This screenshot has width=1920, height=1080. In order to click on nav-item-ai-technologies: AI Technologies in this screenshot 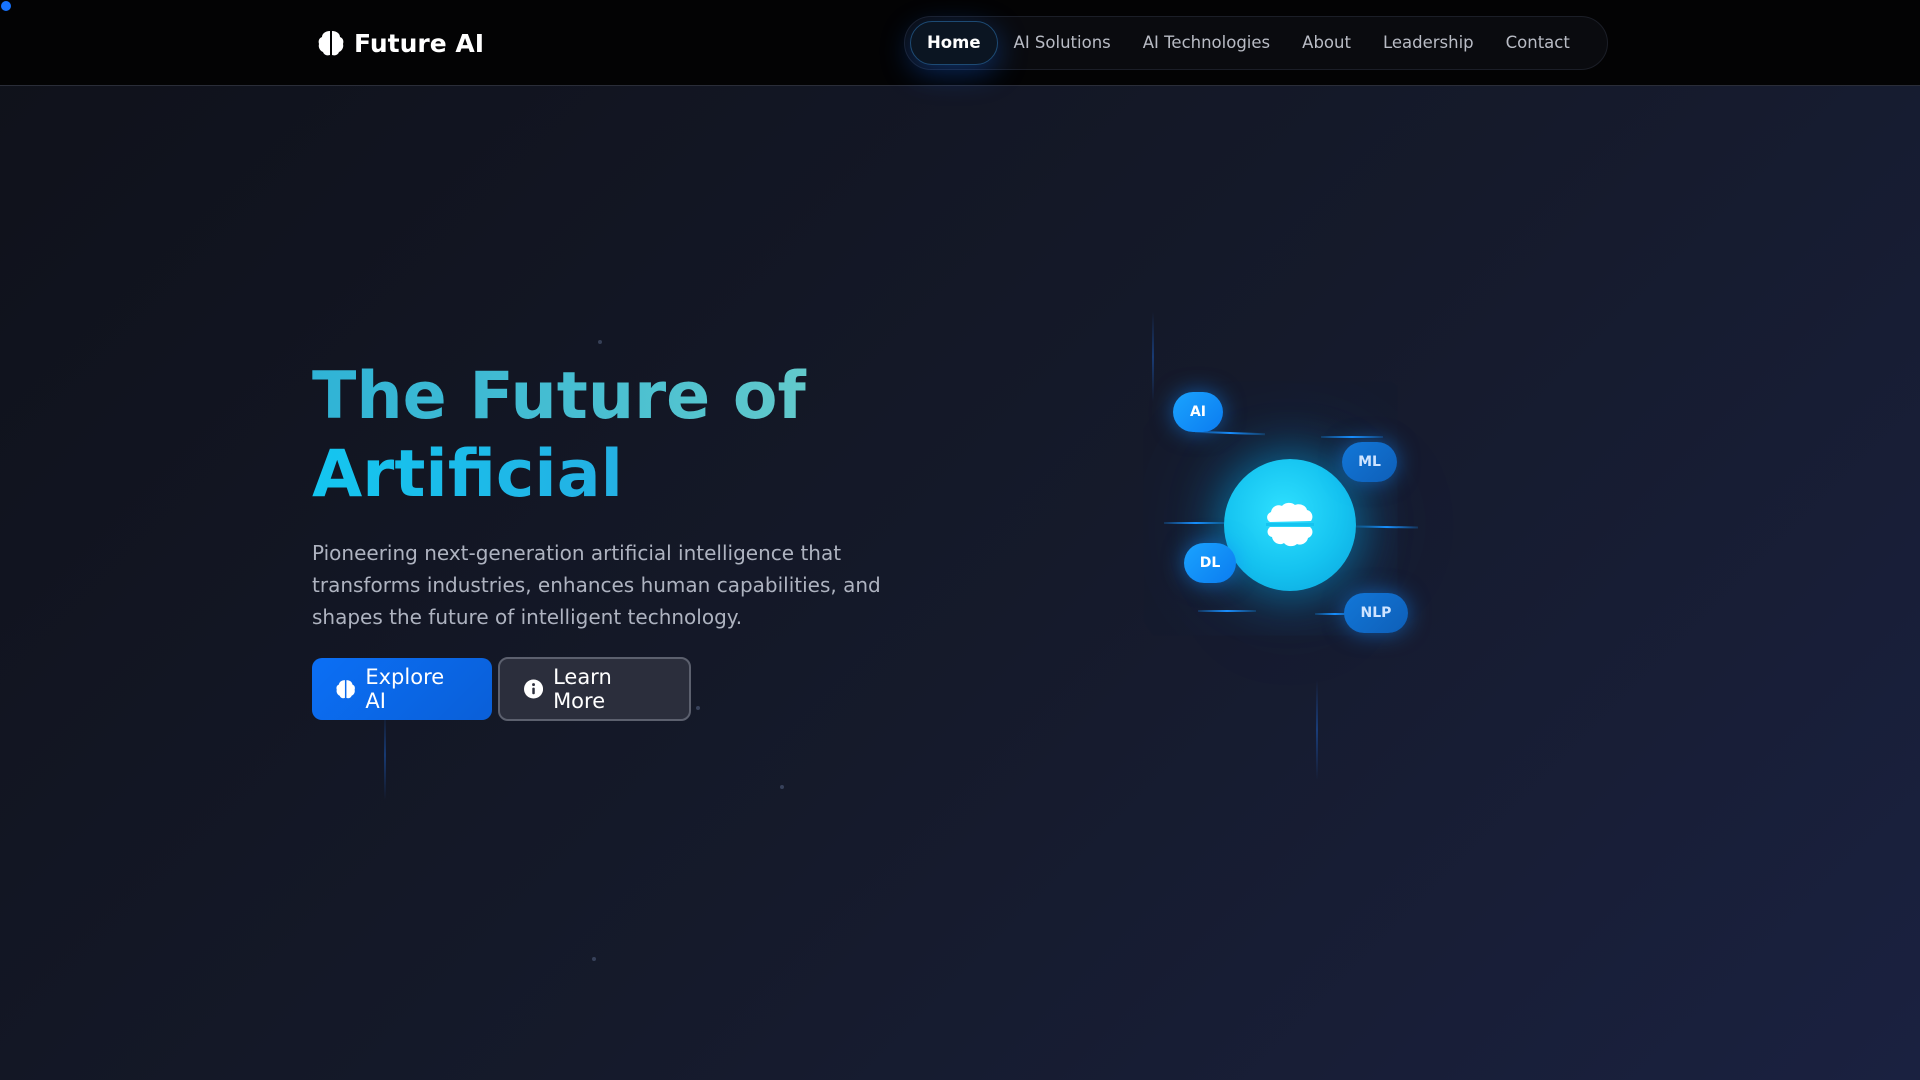, I will do `click(1206, 43)`.